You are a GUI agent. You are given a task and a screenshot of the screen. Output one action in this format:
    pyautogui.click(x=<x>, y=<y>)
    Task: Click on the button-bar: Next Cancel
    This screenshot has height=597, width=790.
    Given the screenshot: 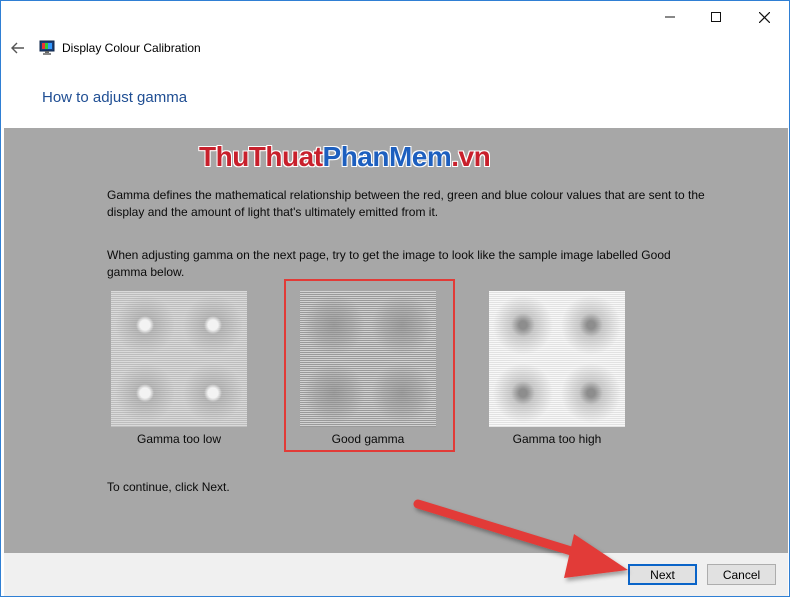 What is the action you would take?
    pyautogui.click(x=396, y=574)
    